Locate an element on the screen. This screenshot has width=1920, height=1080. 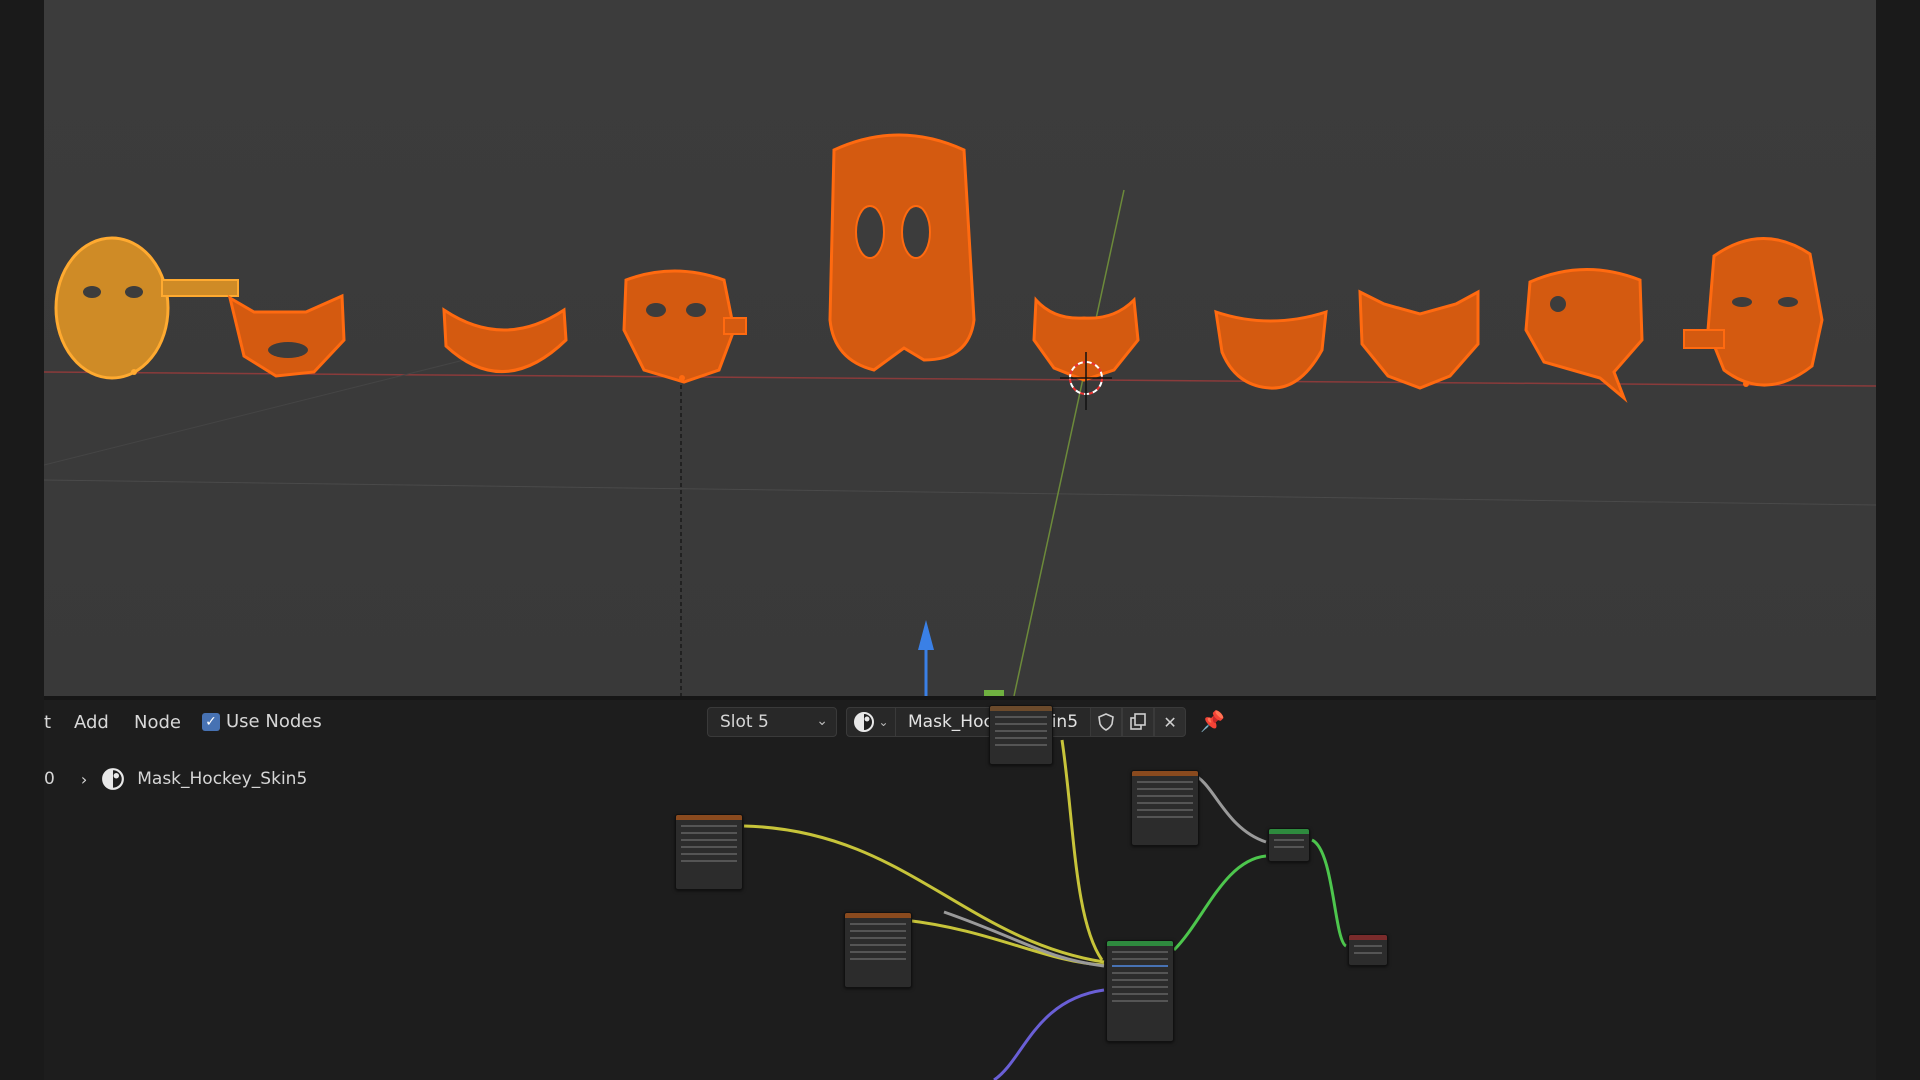
menu-select-truncated: t is located at coordinates (47, 722).